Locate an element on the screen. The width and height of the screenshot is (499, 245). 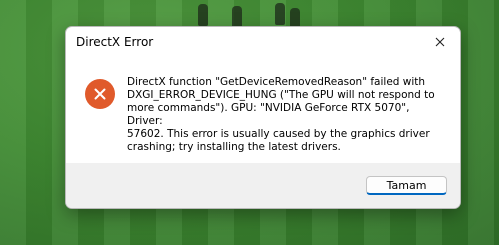
error-icon is located at coordinates (100, 94).